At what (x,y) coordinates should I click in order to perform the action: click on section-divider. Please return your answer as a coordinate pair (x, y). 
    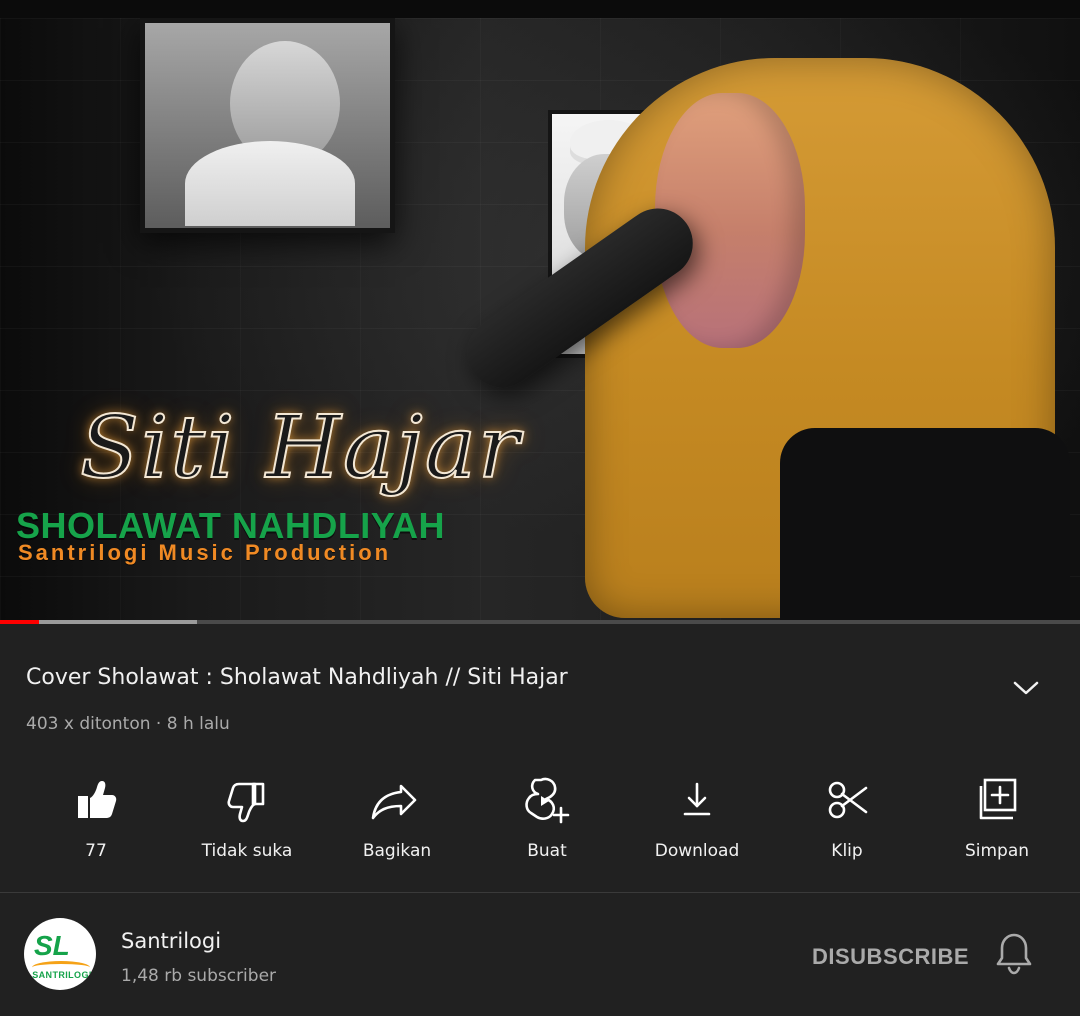
    Looking at the image, I should click on (540, 892).